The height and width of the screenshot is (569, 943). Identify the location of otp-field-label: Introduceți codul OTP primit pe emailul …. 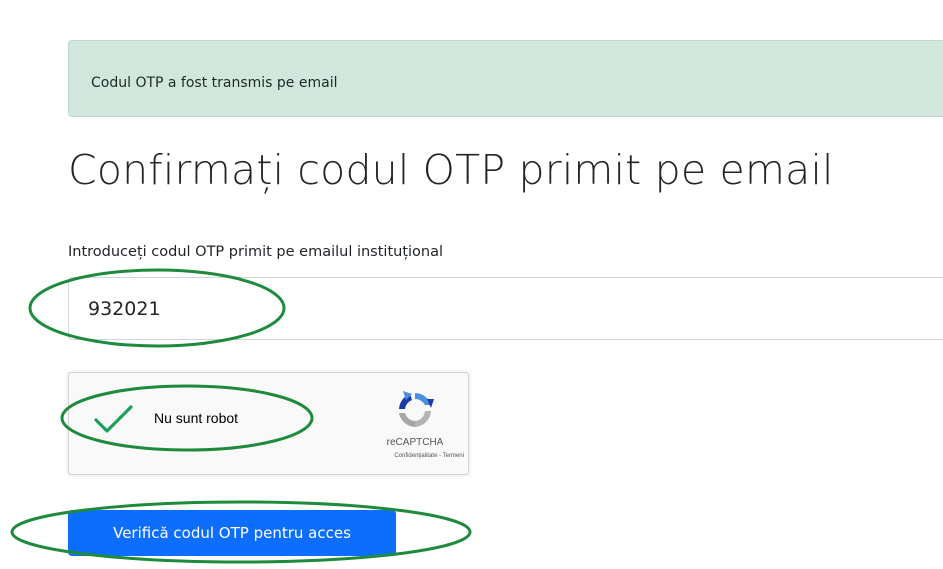
(256, 252).